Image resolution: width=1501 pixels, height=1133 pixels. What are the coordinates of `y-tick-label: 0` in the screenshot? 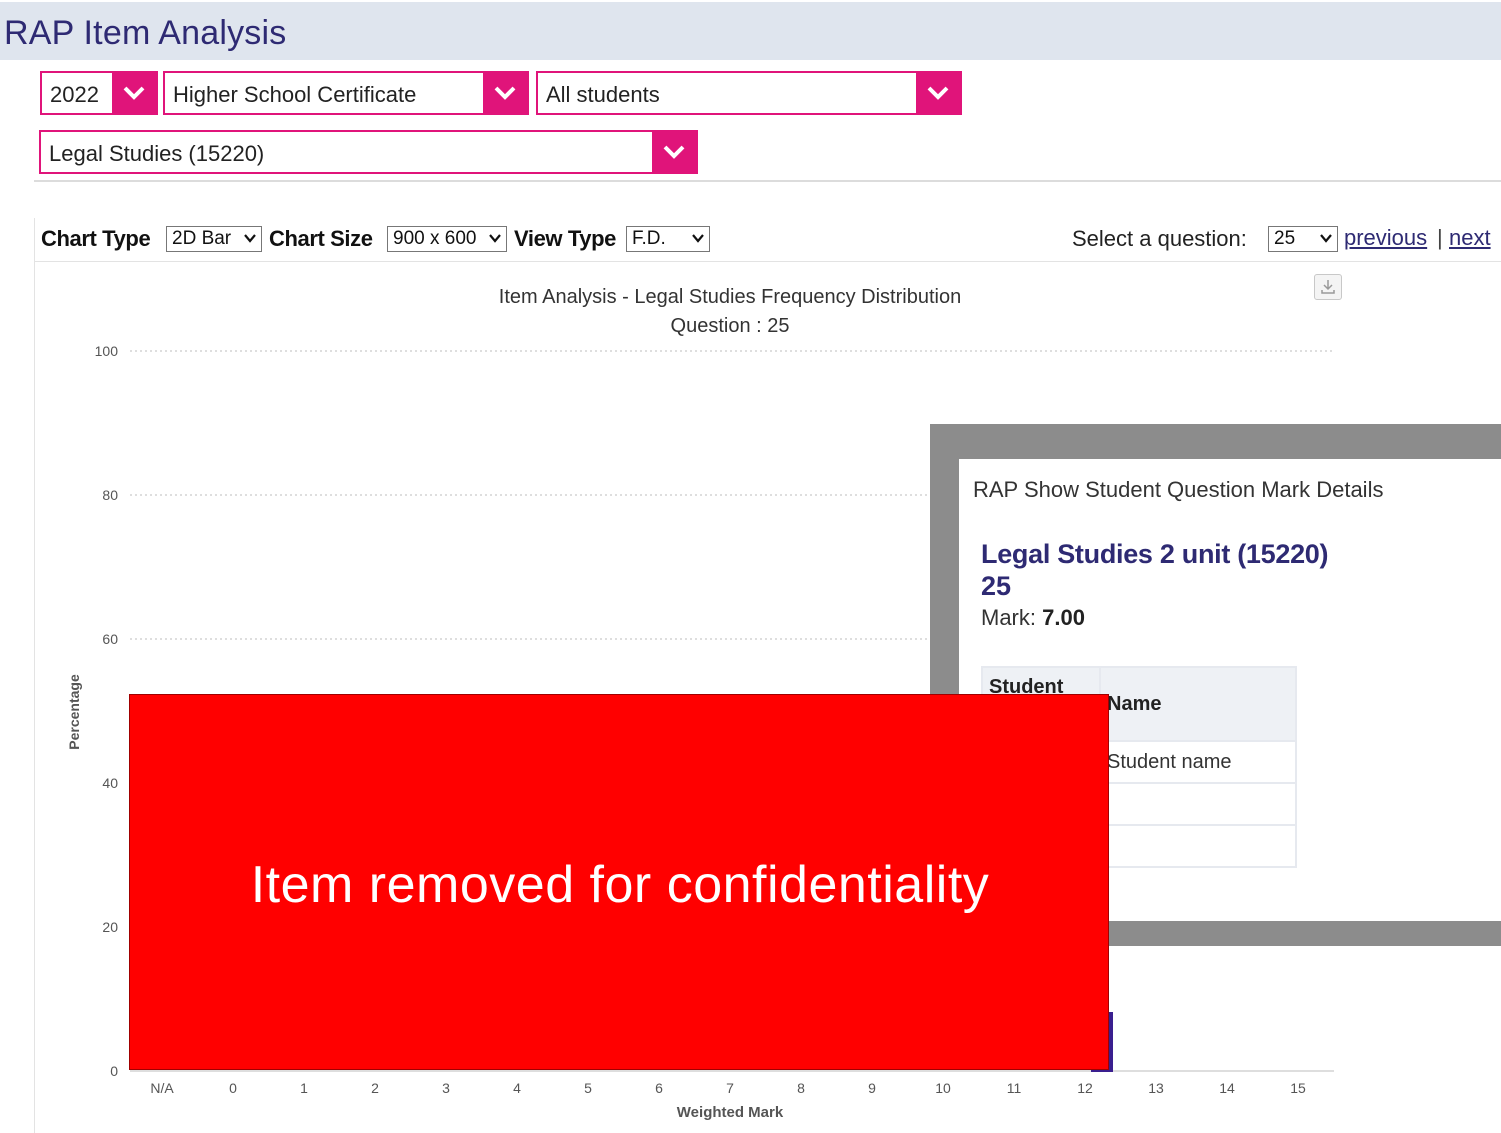 It's located at (114, 1071).